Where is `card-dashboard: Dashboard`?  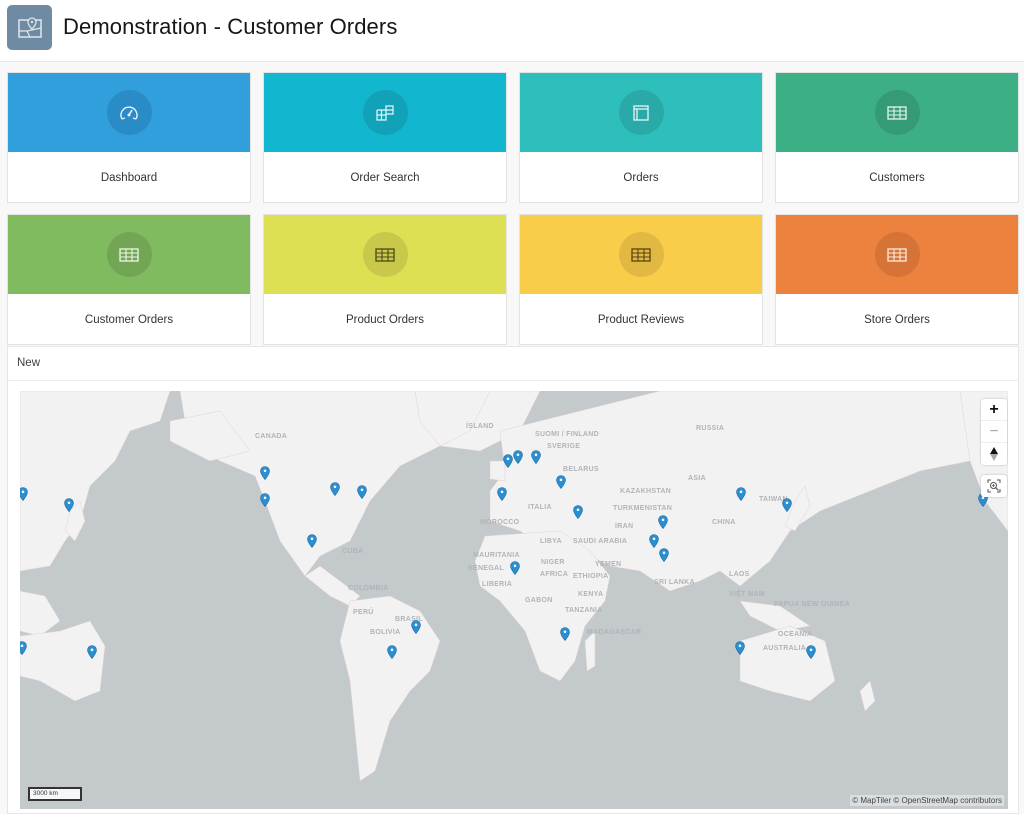 card-dashboard: Dashboard is located at coordinates (129, 137).